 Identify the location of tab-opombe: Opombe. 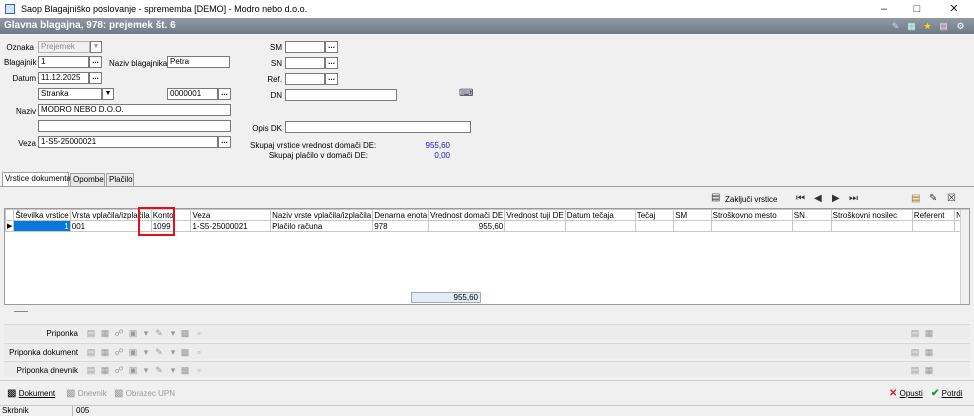
(87, 179).